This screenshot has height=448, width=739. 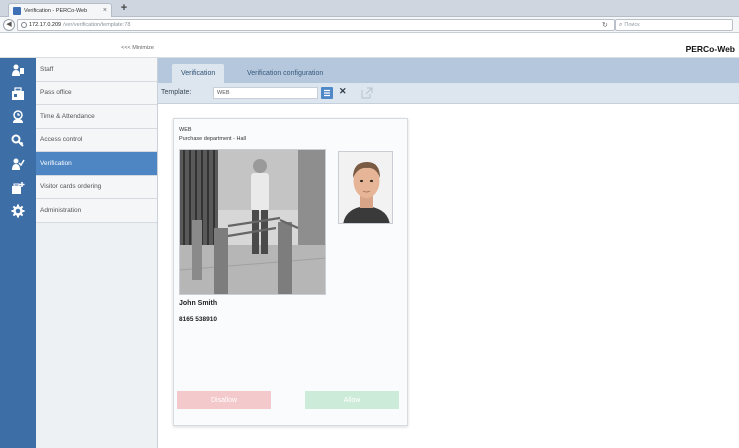 I want to click on employee-photo, so click(x=365, y=187).